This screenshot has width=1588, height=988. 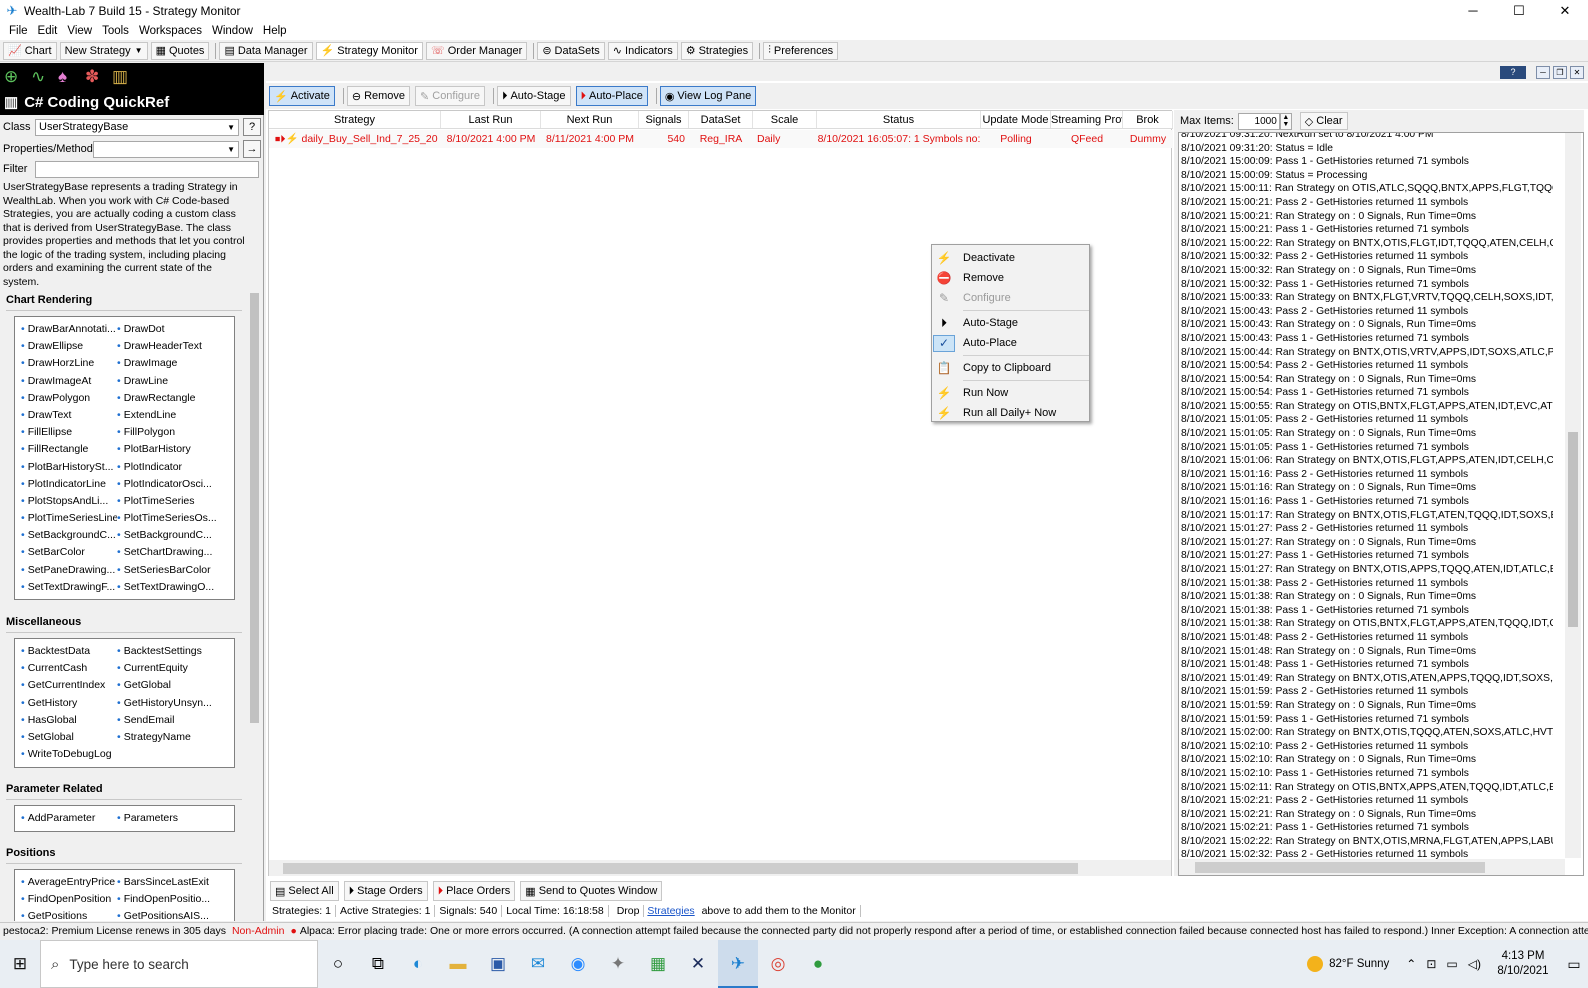 I want to click on wave-icon: ∿, so click(x=44, y=77).